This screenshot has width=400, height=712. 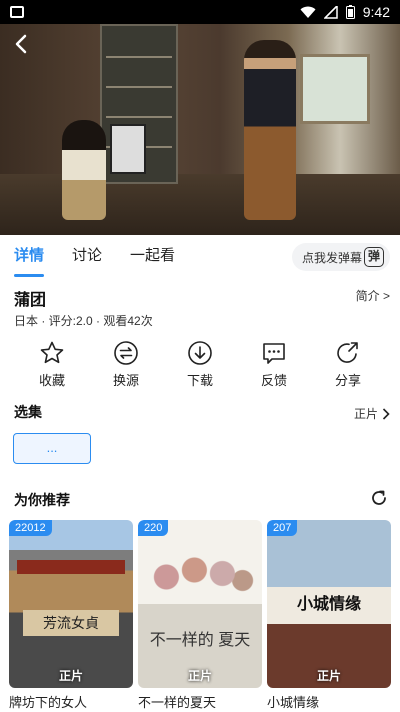 I want to click on recommend-card: 芳流女貞 22012 正片 牌坊下的女人, so click(x=71, y=615).